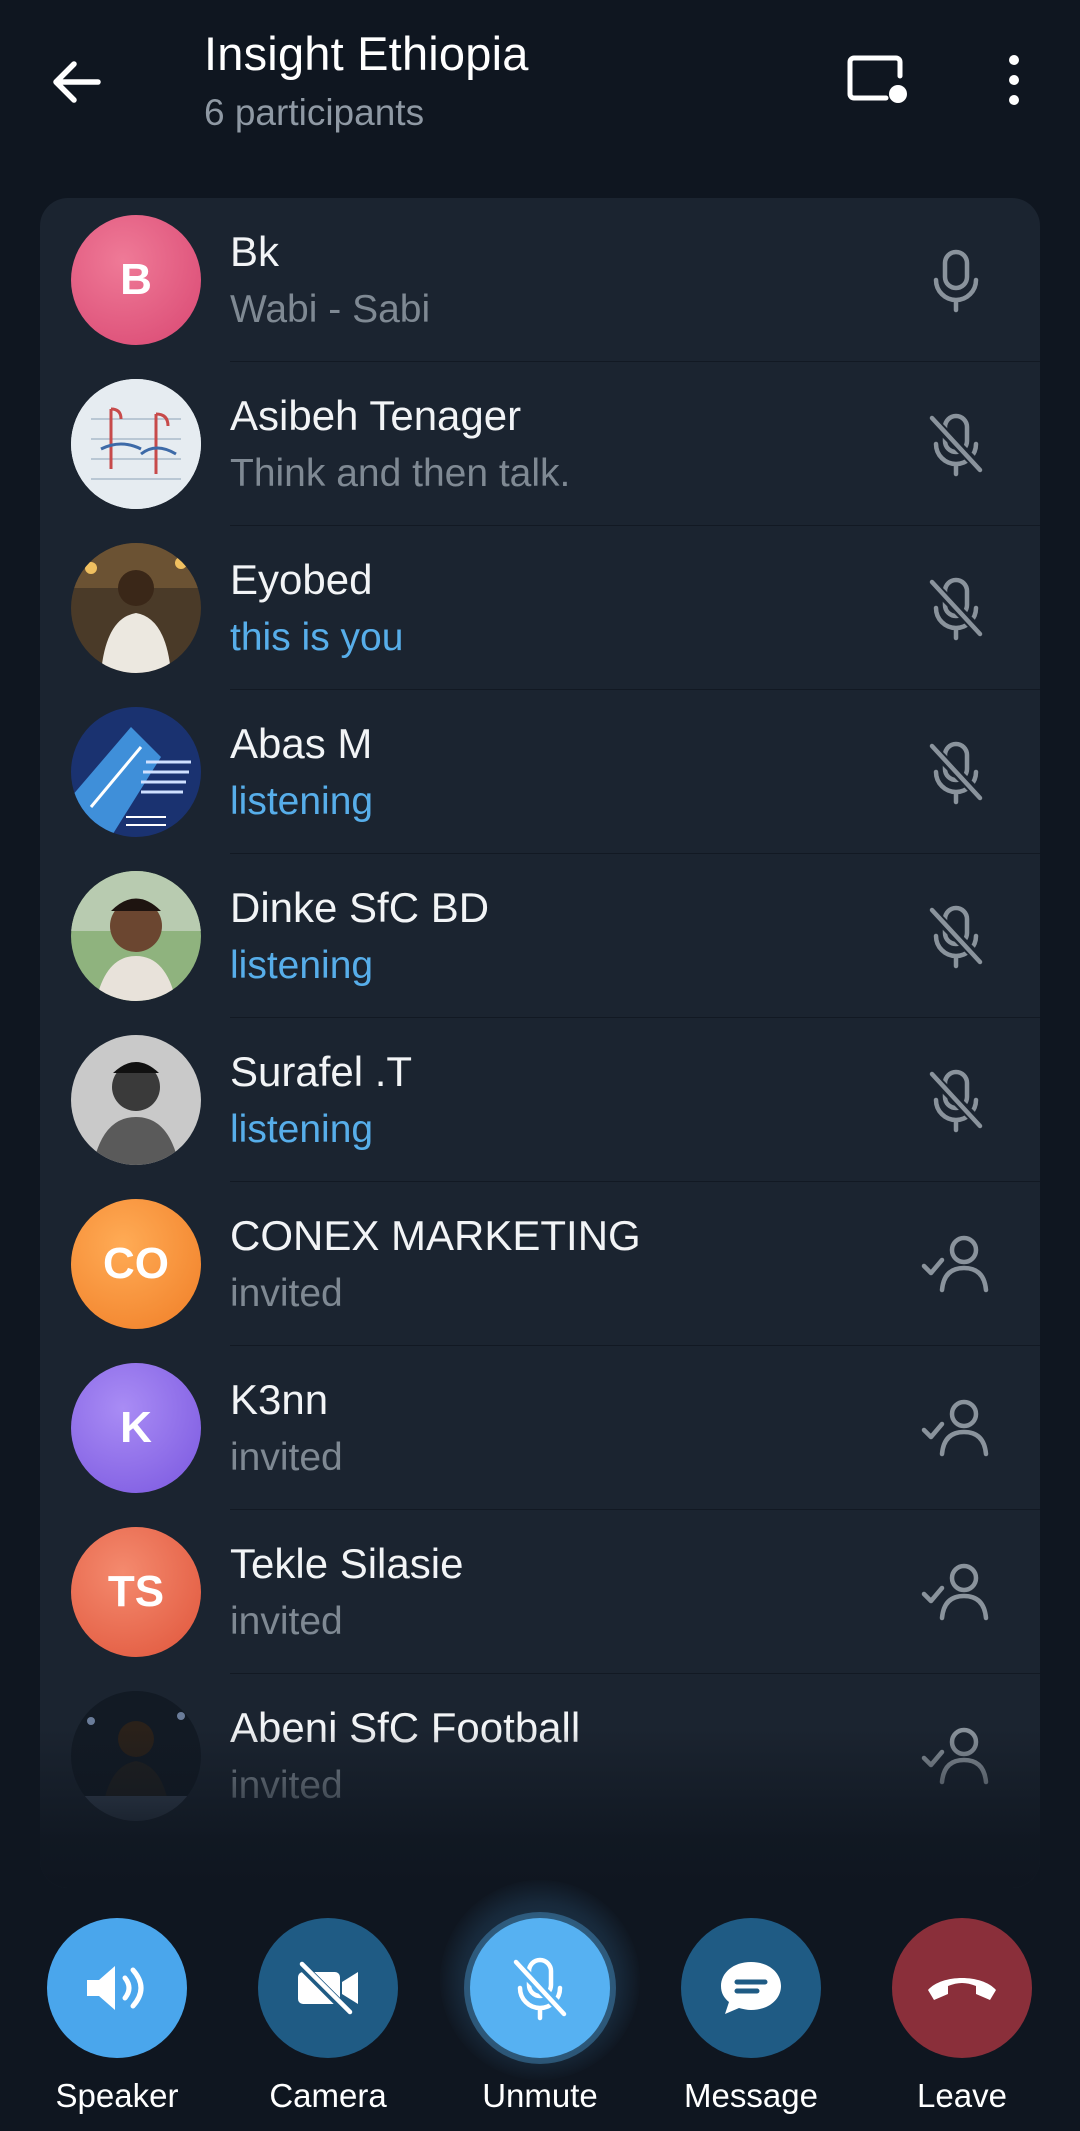 This screenshot has width=1080, height=2131. Describe the element at coordinates (314, 112) in the screenshot. I see `participants-count: 6 participants` at that location.